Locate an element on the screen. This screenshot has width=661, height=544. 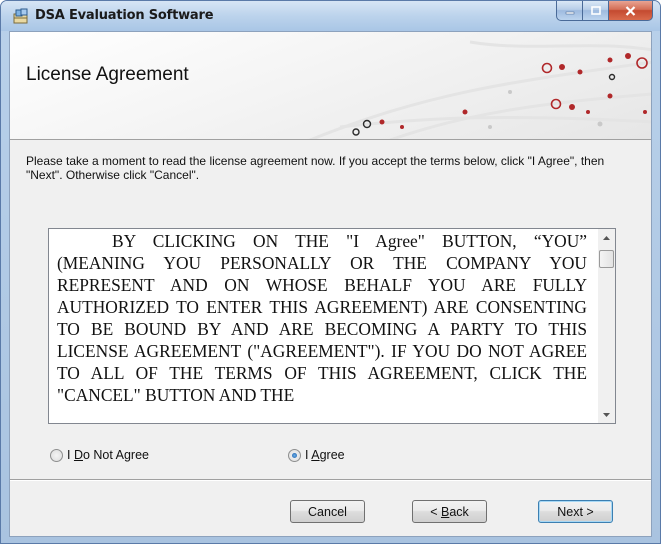
back-button: < Back is located at coordinates (449, 511).